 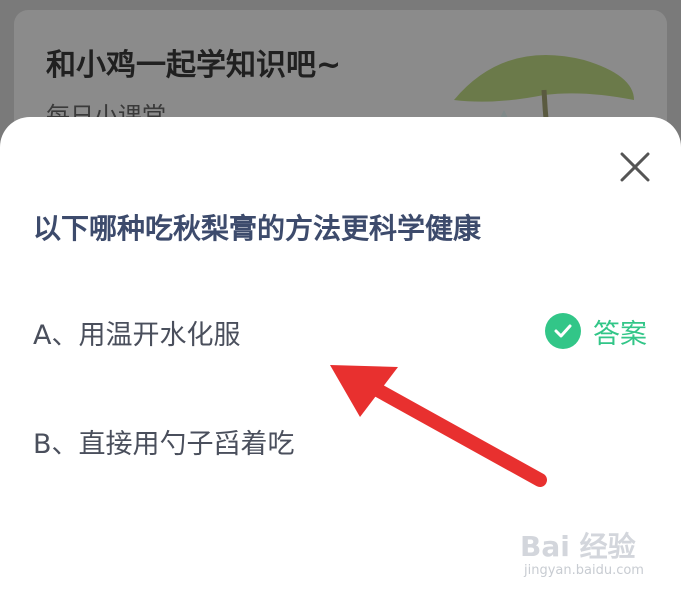 I want to click on close-icon, so click(x=635, y=167).